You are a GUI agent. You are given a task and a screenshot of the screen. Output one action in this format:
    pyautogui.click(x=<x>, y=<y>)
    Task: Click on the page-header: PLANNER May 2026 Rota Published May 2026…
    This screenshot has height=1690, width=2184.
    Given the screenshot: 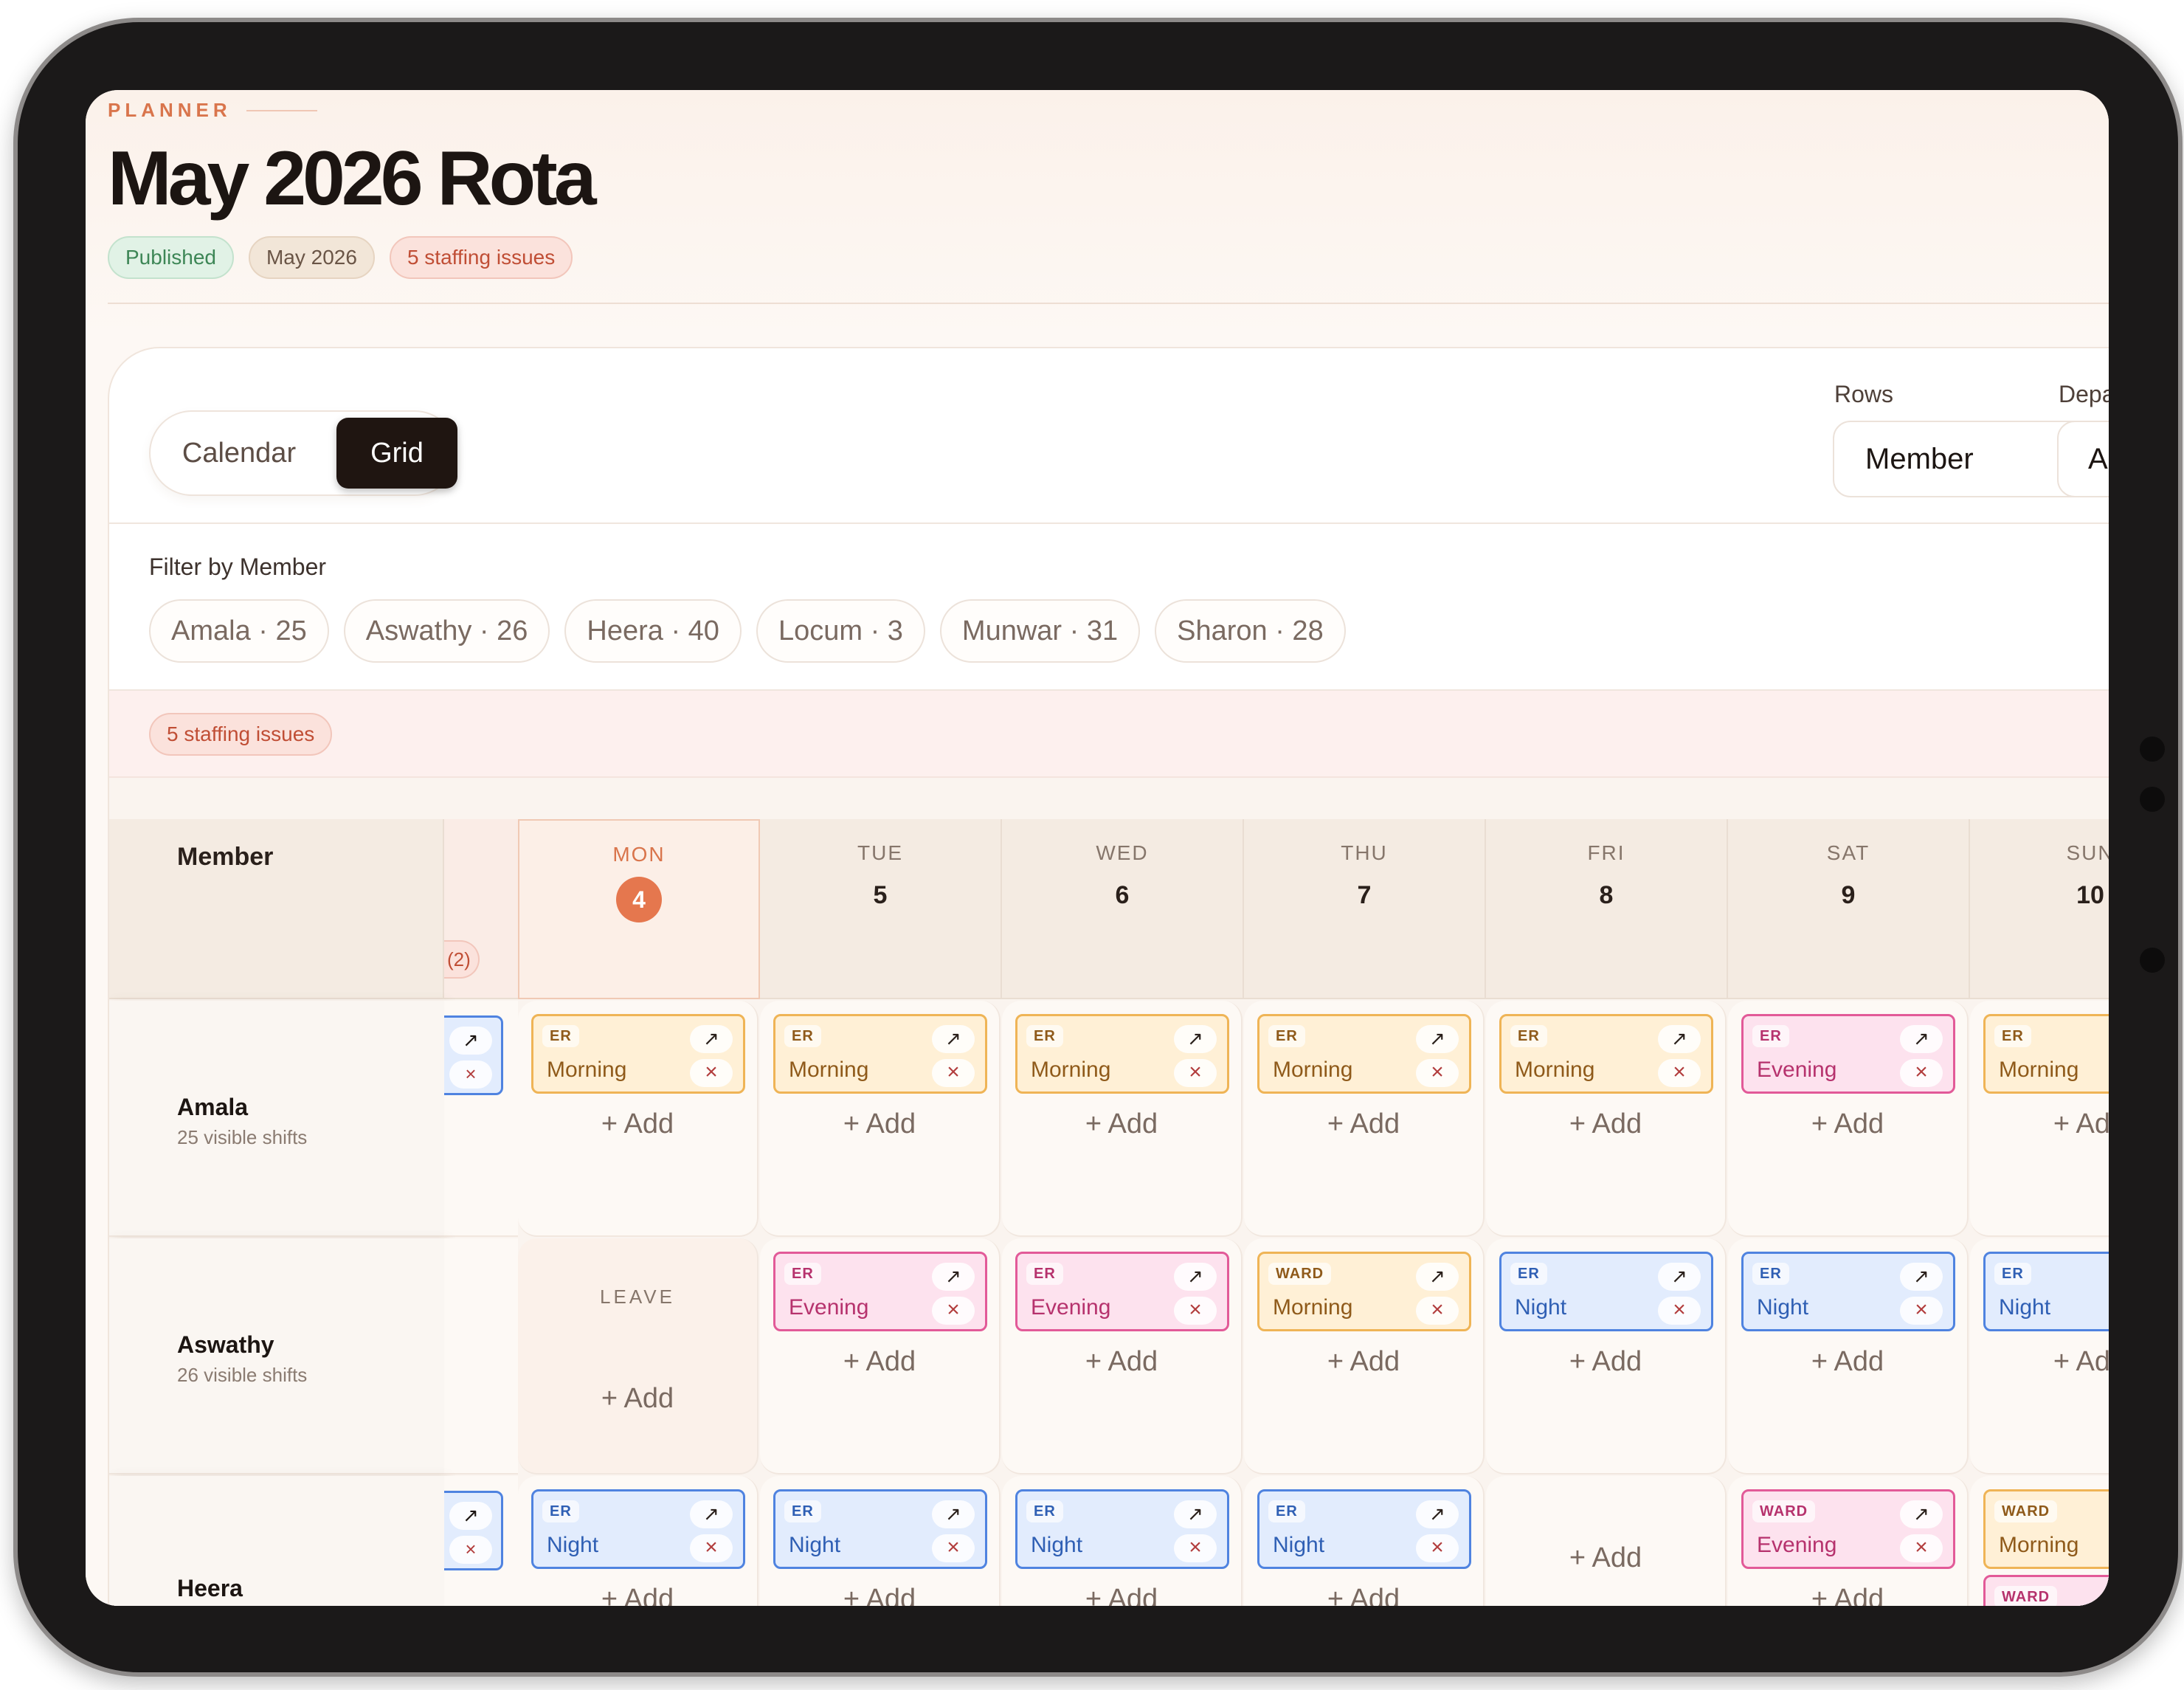 What is the action you would take?
    pyautogui.click(x=1097, y=189)
    